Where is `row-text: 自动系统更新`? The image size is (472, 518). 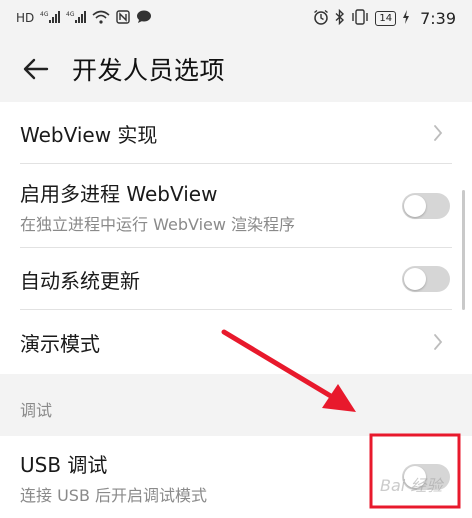
row-text: 自动系统更新 is located at coordinates (80, 279).